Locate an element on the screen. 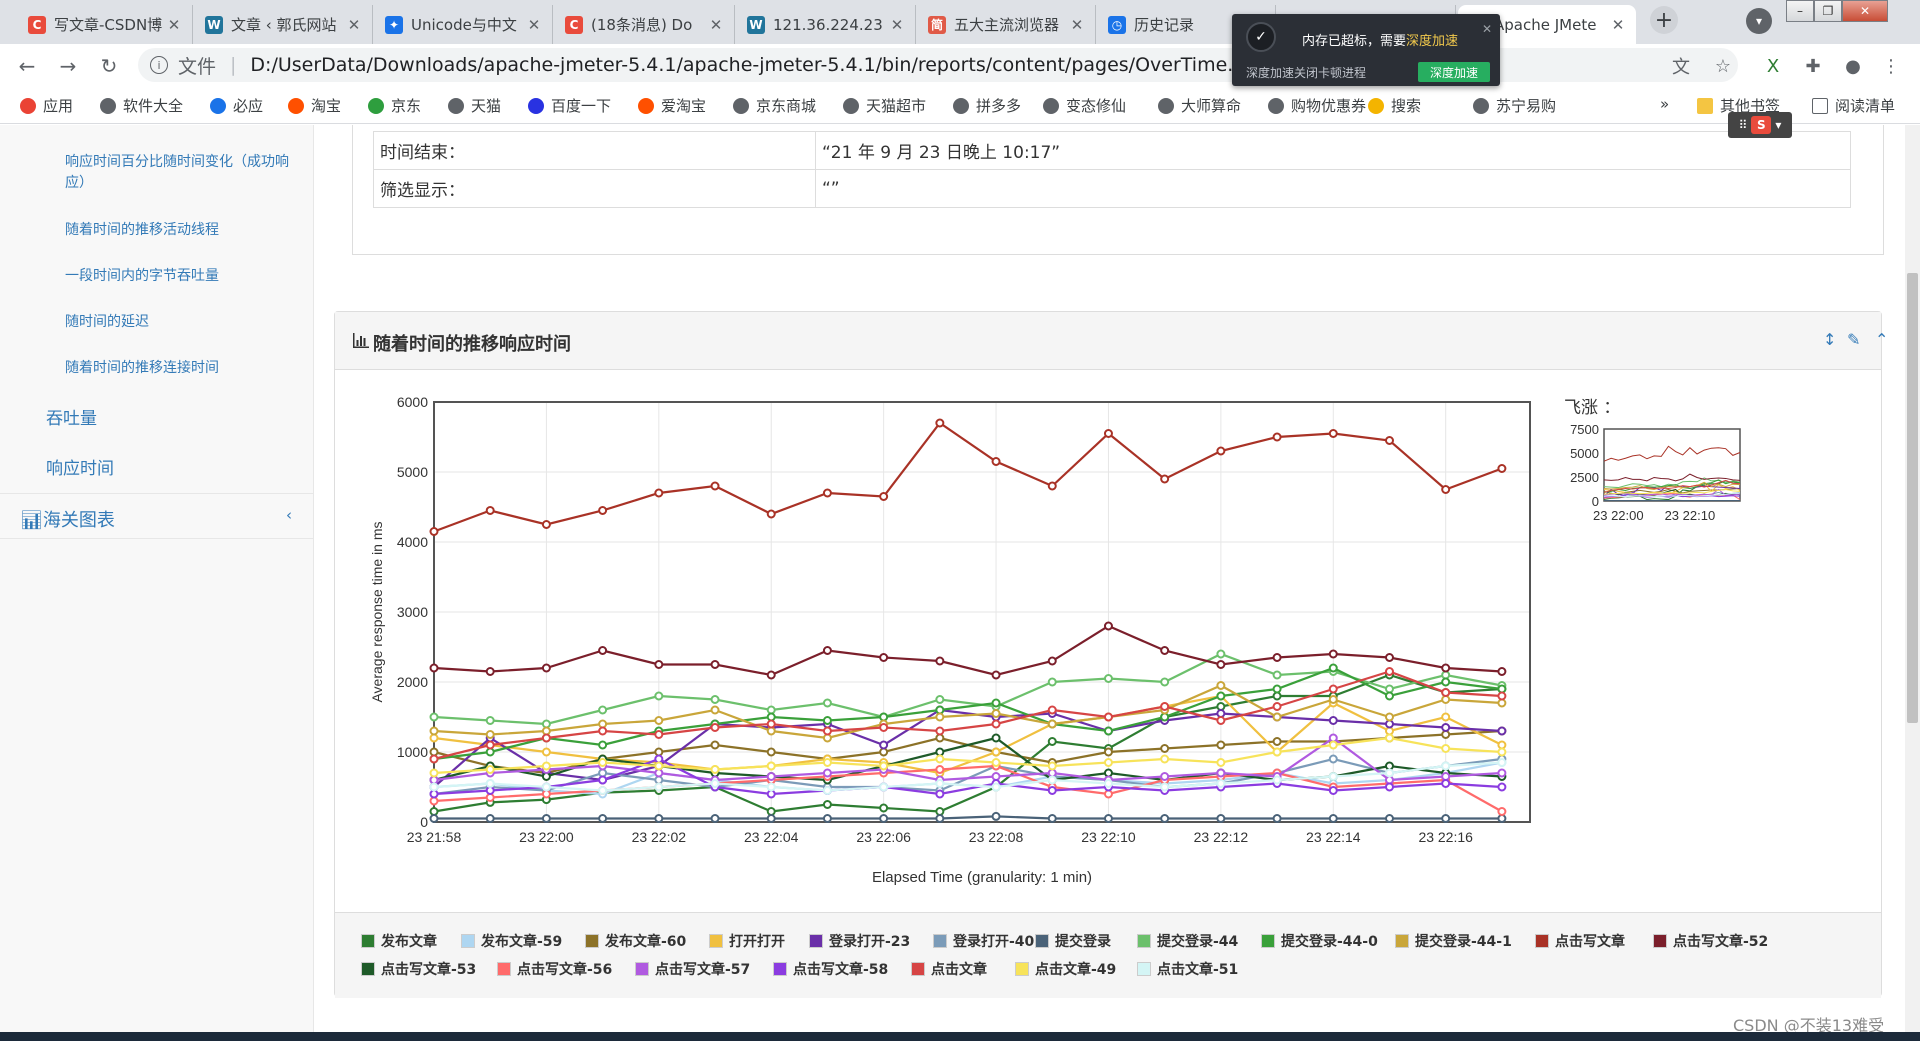  scroll-thumb is located at coordinates (1912, 498).